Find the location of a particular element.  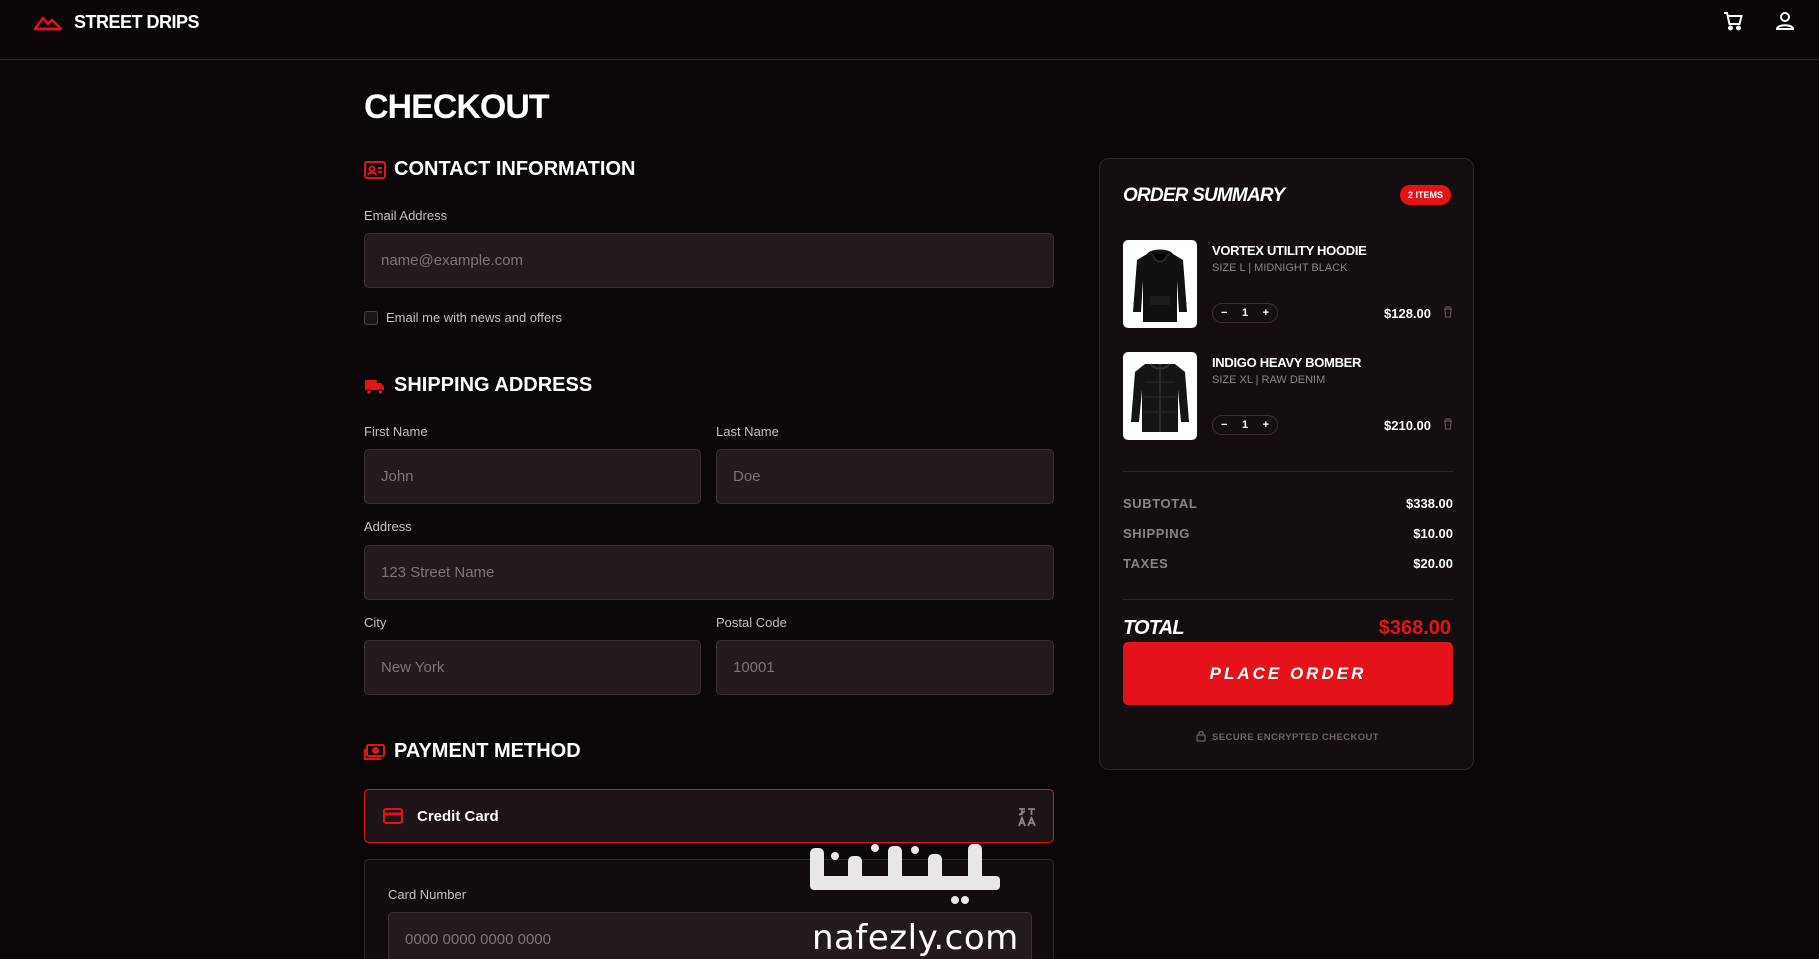

taxes-value: $20.00 is located at coordinates (1433, 563).